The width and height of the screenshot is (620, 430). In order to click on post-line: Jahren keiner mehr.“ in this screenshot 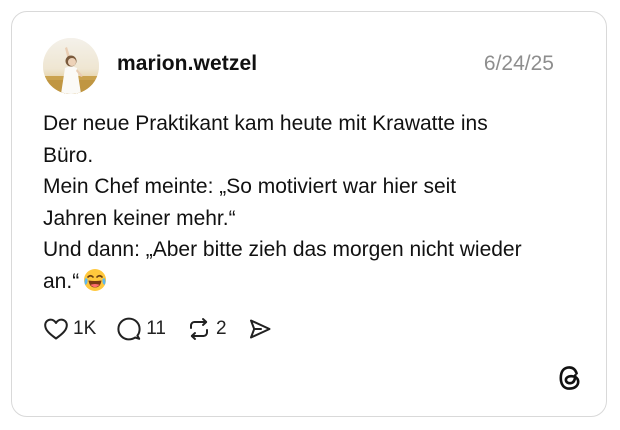, I will do `click(139, 218)`.